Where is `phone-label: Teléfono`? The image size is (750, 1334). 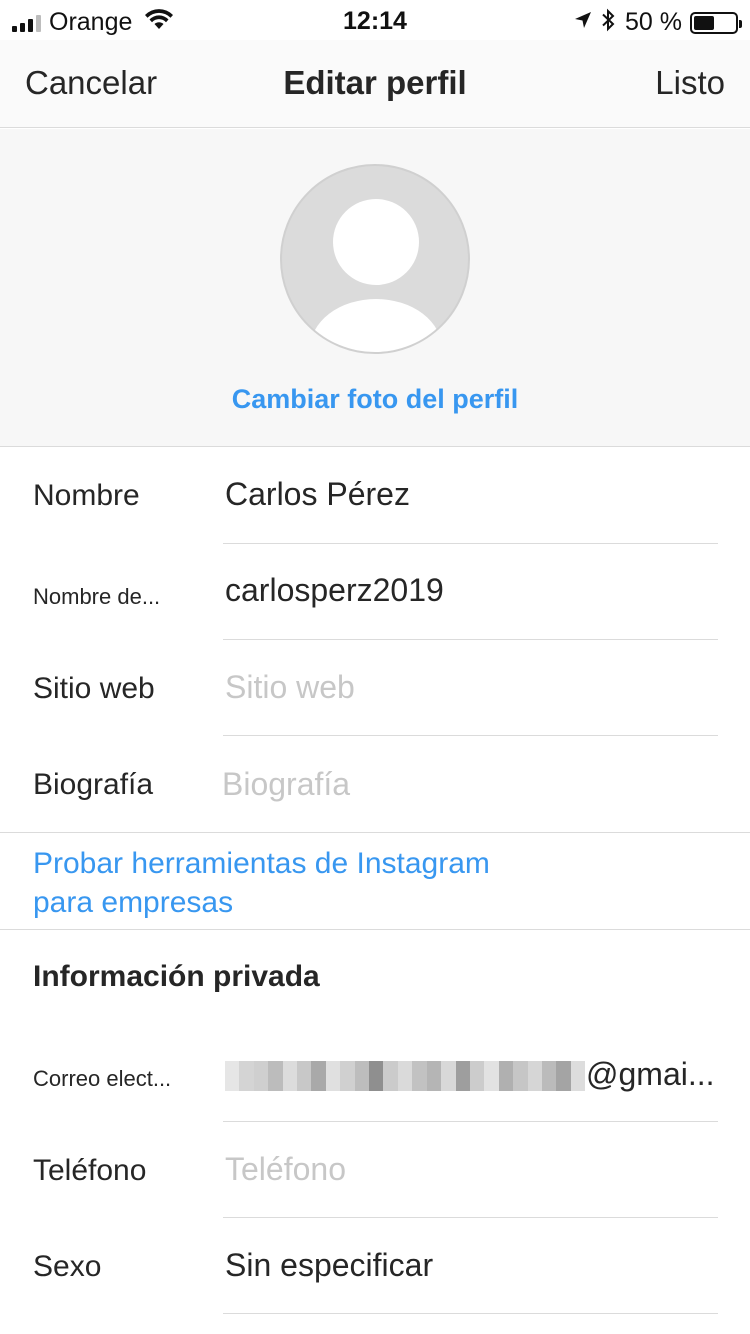
phone-label: Teléfono is located at coordinates (90, 1170).